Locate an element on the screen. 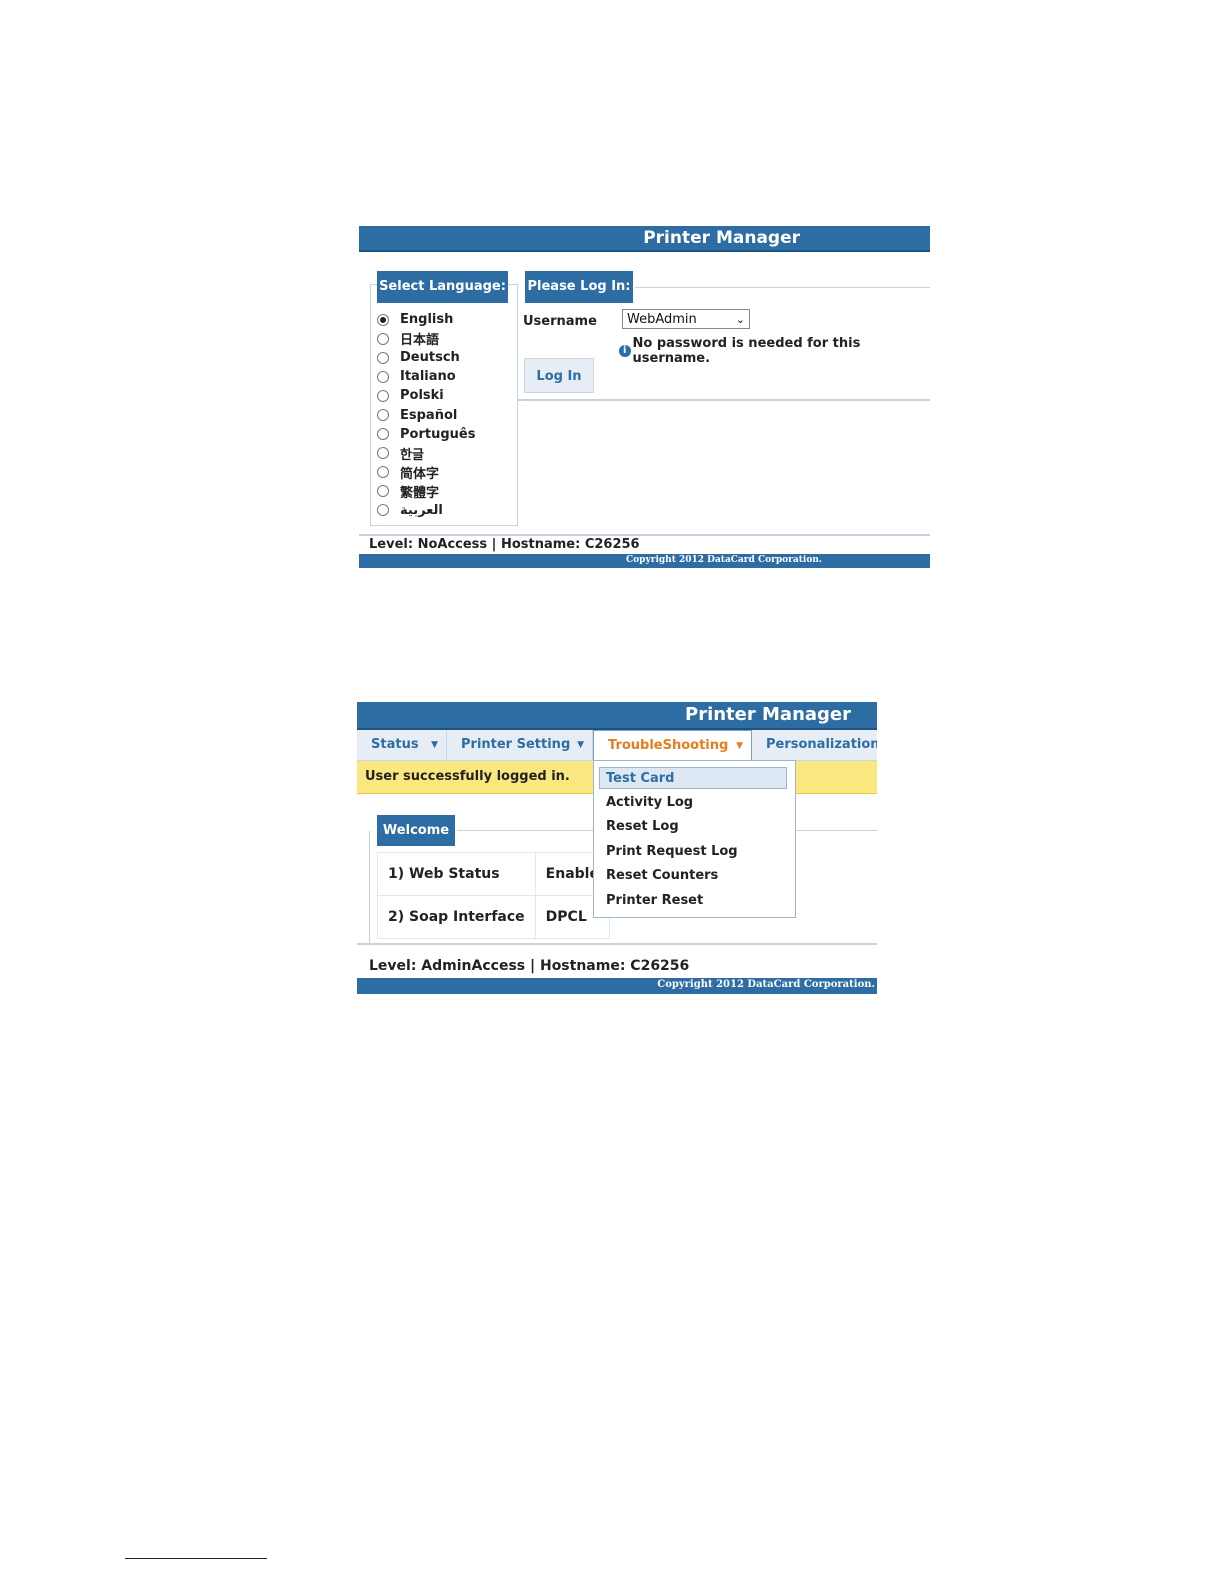 Image resolution: width=1224 pixels, height=1584 pixels. chevron-down-icon: ⌄ is located at coordinates (740, 319).